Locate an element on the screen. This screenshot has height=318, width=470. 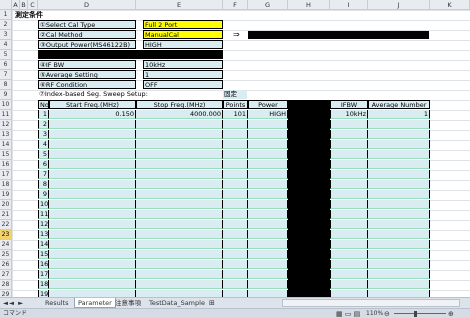
row-header: 20 is located at coordinates (6, 205).